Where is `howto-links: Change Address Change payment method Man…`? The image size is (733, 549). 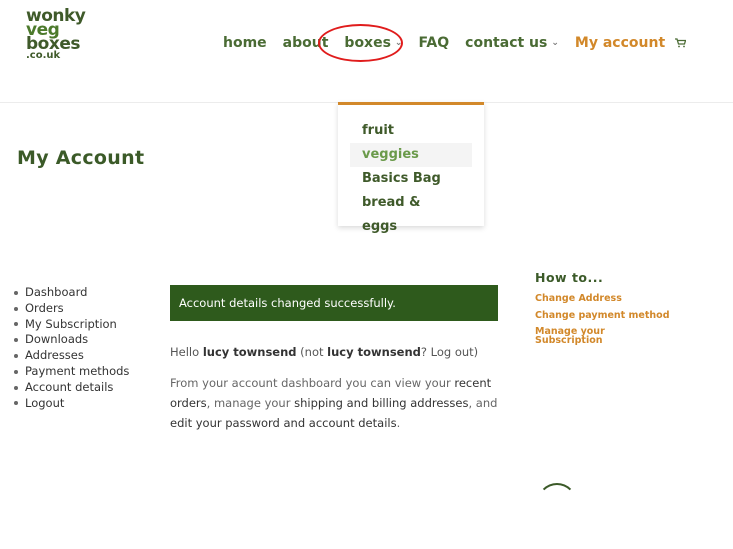
howto-links: Change Address Change payment method Man… is located at coordinates (602, 322).